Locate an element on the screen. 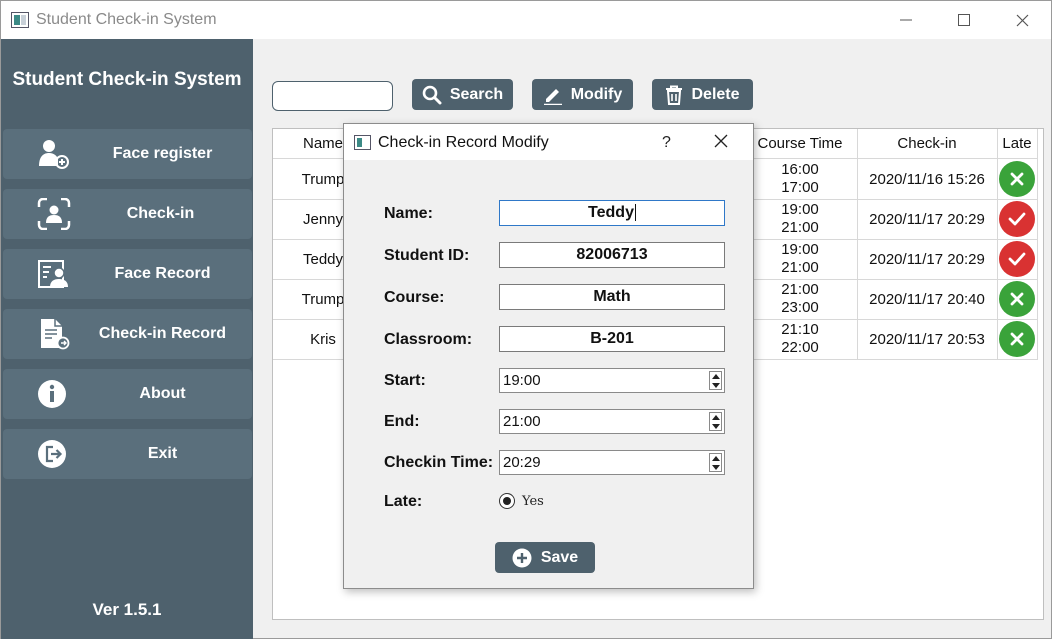 The height and width of the screenshot is (639, 1052). start-time-value: 19:00 is located at coordinates (522, 380).